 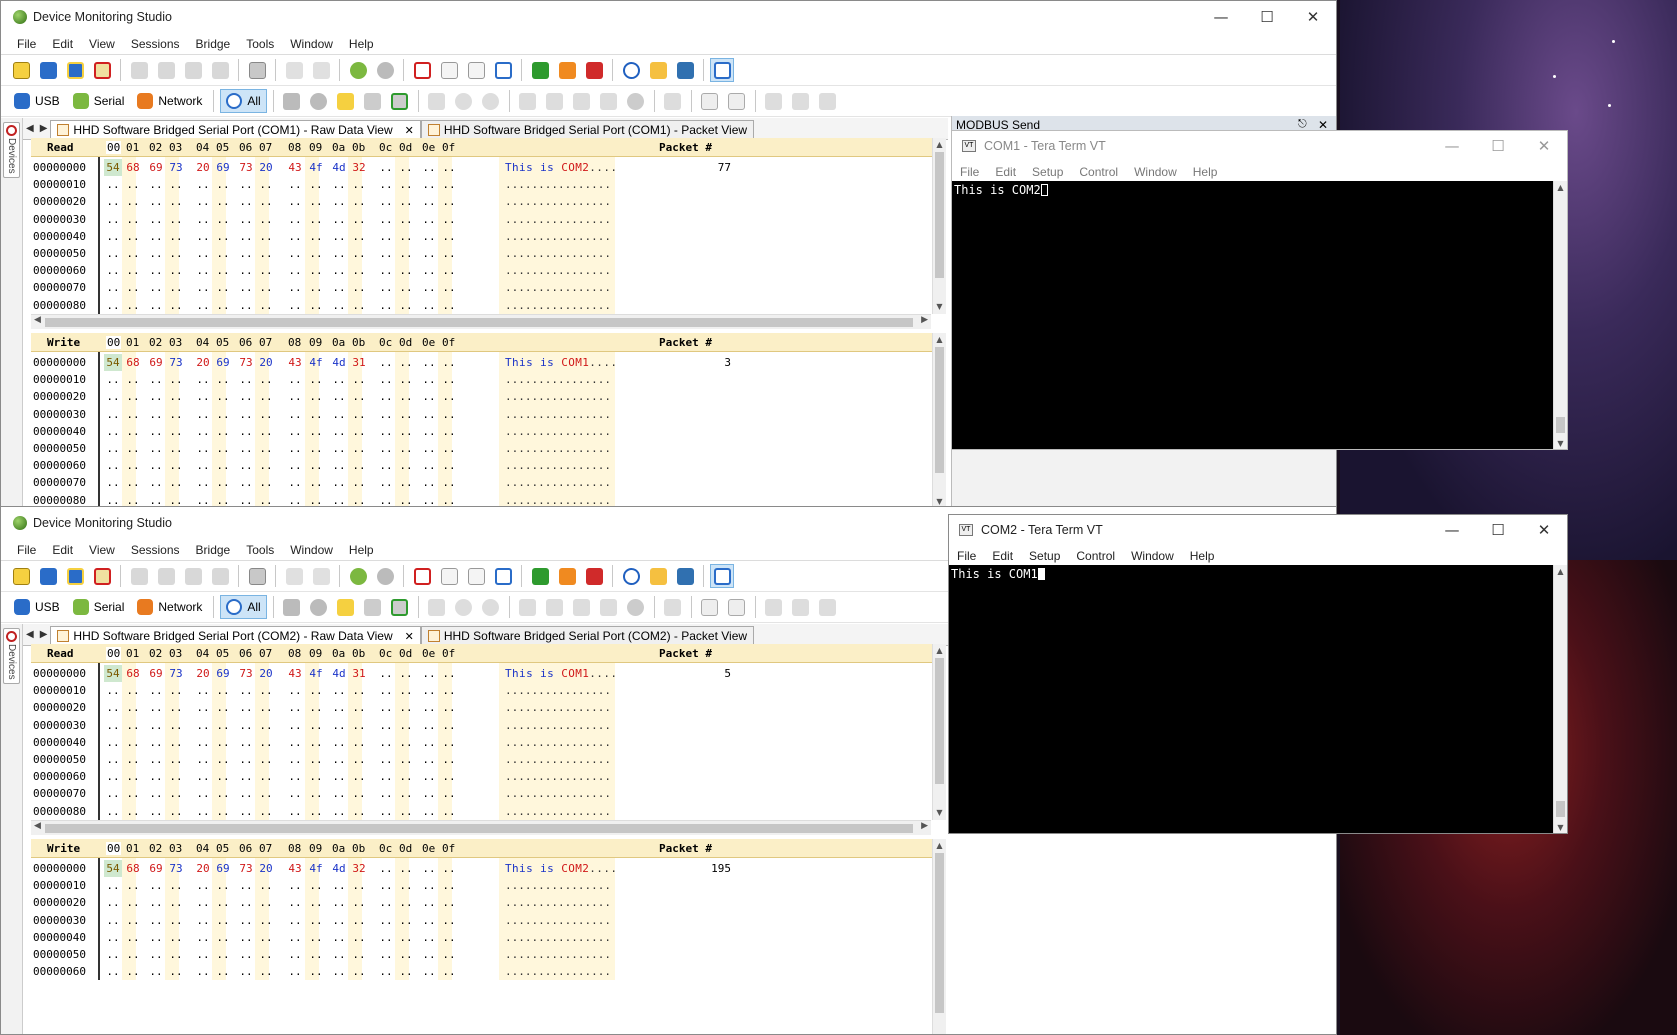 I want to click on menu-tools: Tools, so click(x=260, y=550).